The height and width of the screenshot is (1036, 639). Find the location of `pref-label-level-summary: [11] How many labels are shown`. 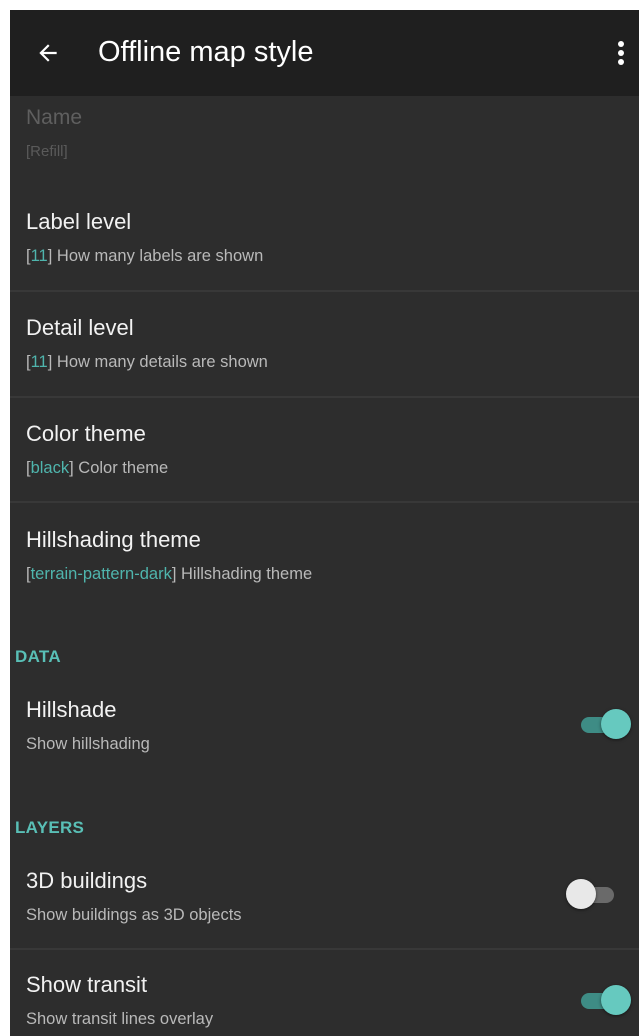

pref-label-level-summary: [11] How many labels are shown is located at coordinates (145, 256).